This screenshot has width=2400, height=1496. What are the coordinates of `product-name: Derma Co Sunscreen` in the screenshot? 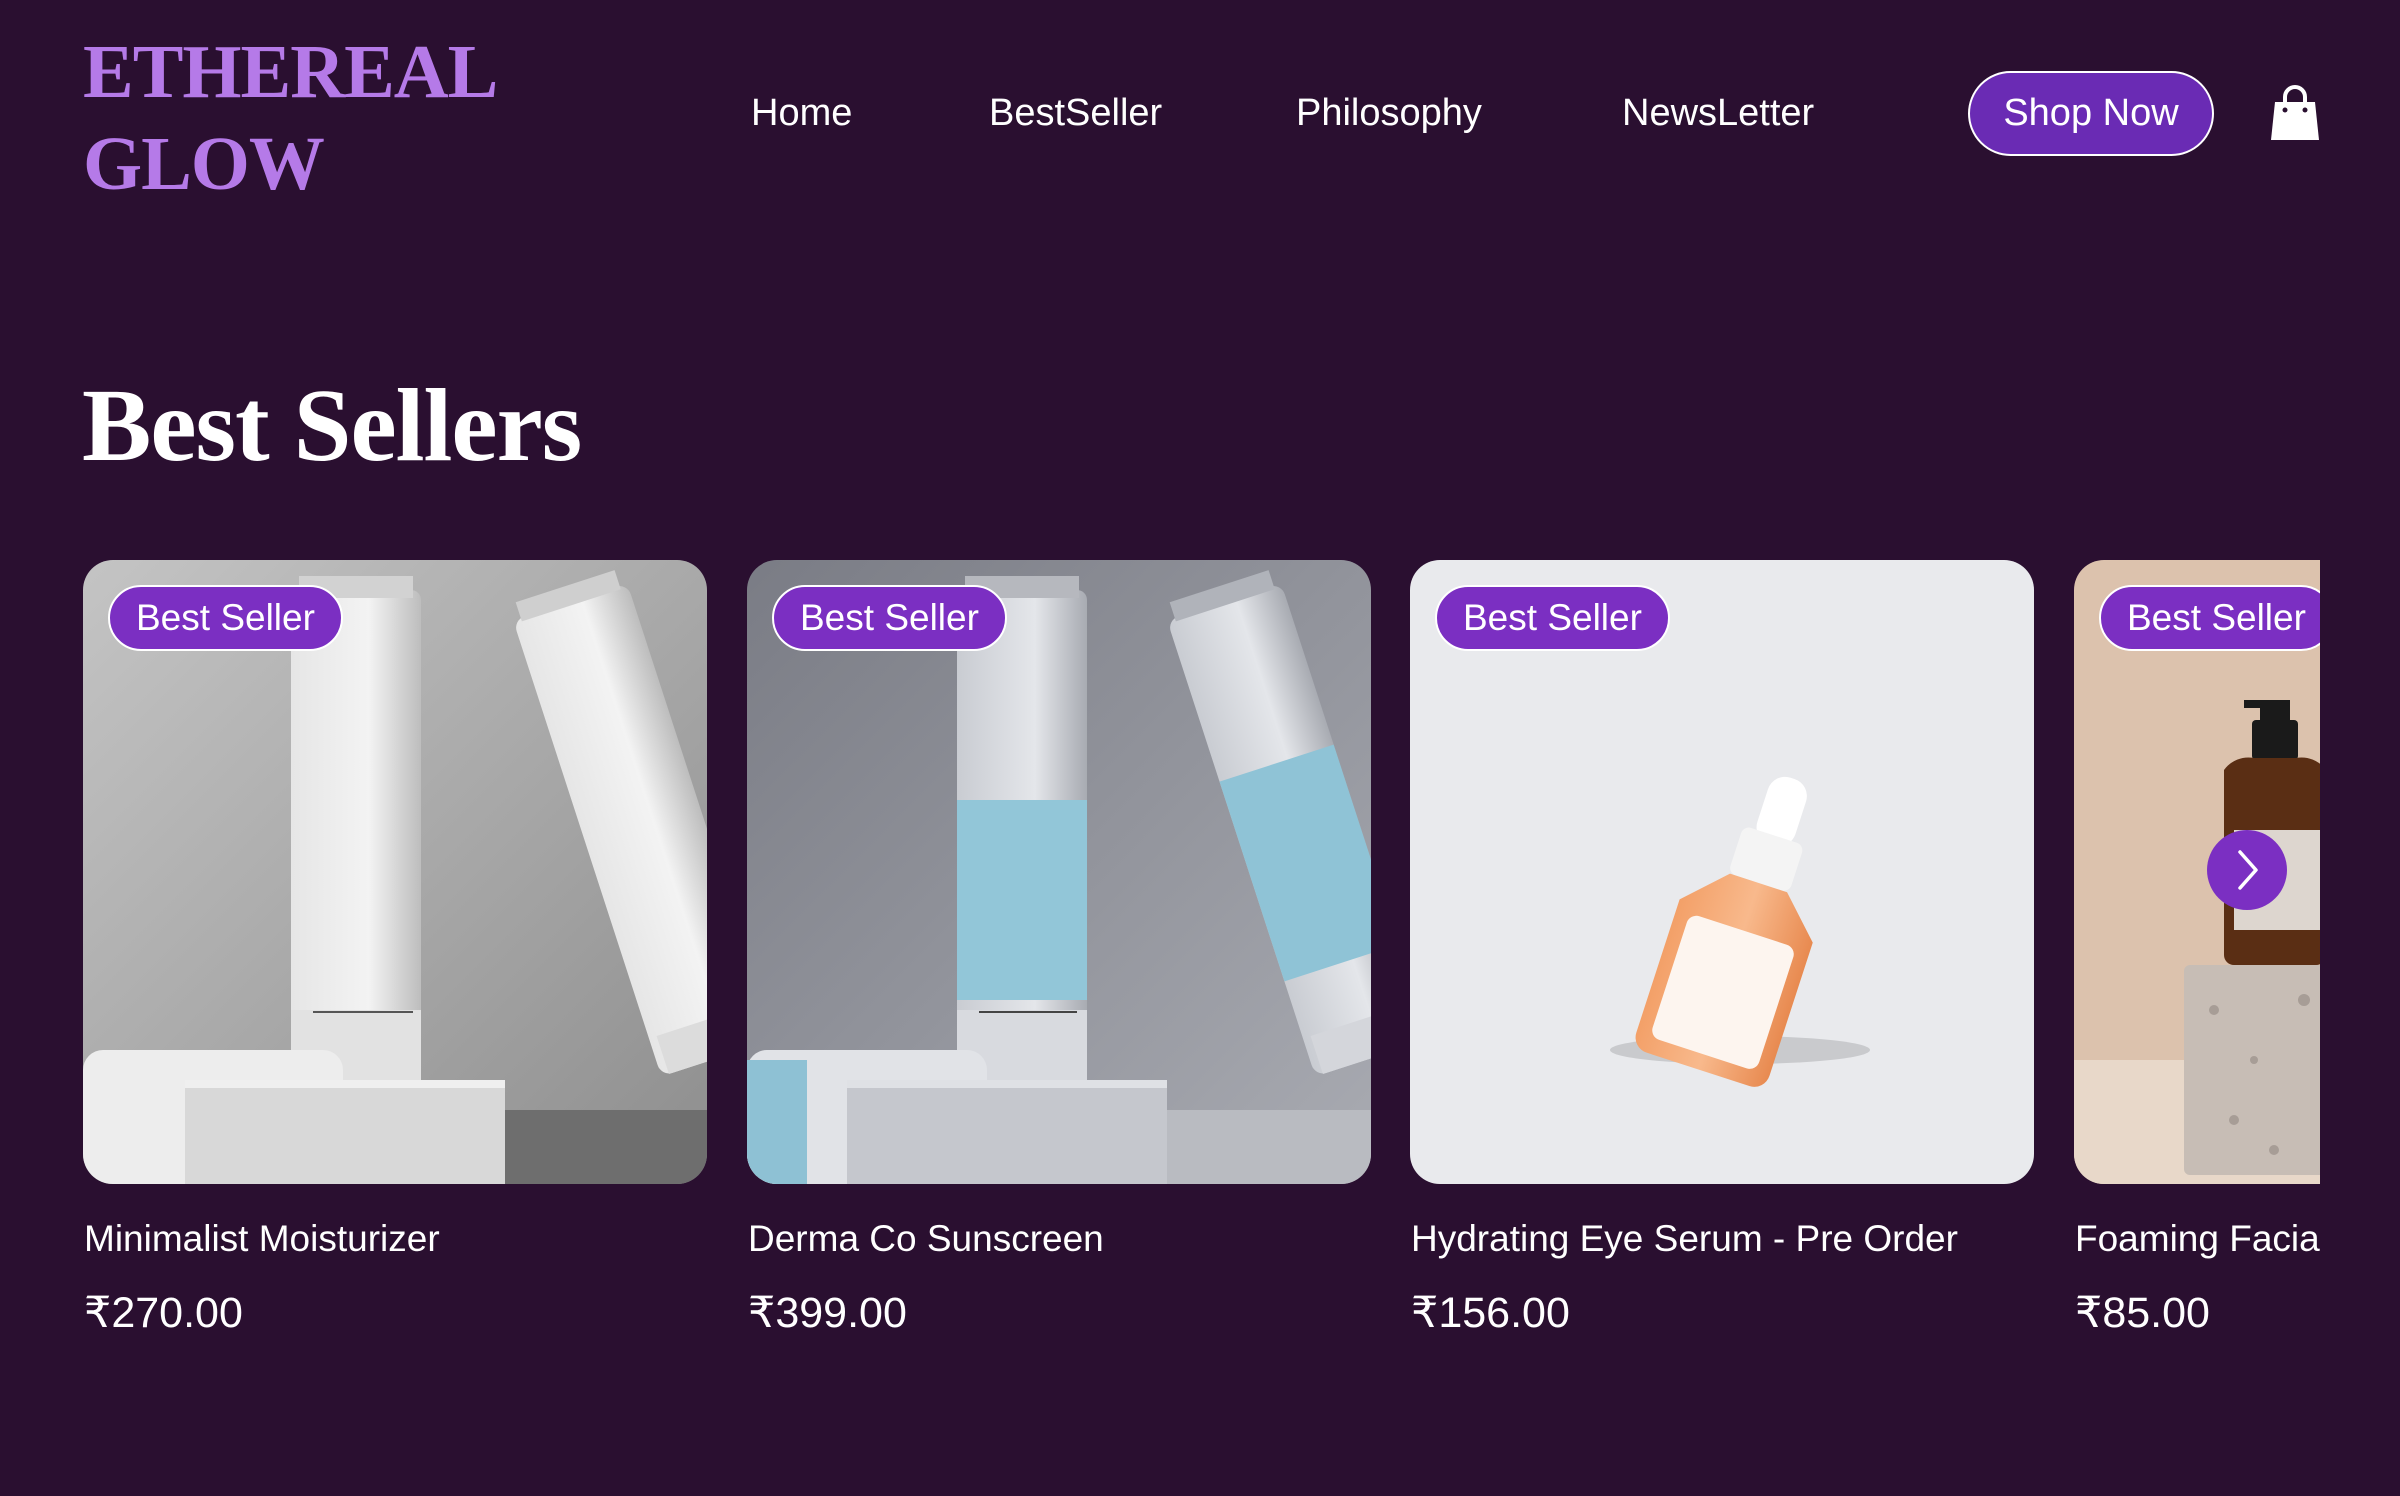 It's located at (926, 1239).